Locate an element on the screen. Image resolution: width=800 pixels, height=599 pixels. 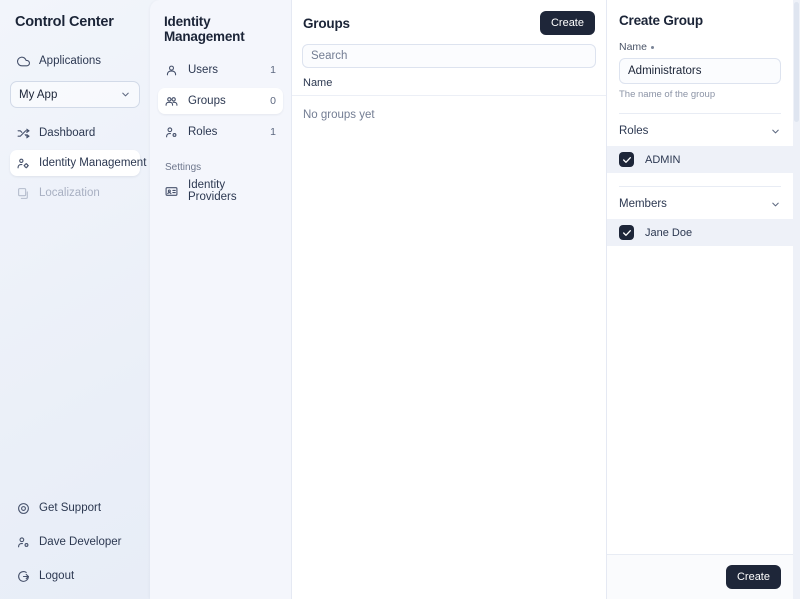
role-option-label: ADMIN is located at coordinates (663, 159).